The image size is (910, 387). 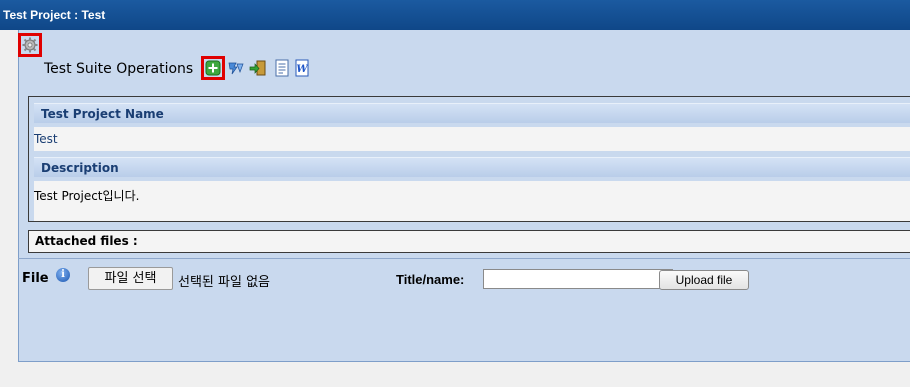 I want to click on choose-file-button: 파일 선택, so click(x=130, y=278).